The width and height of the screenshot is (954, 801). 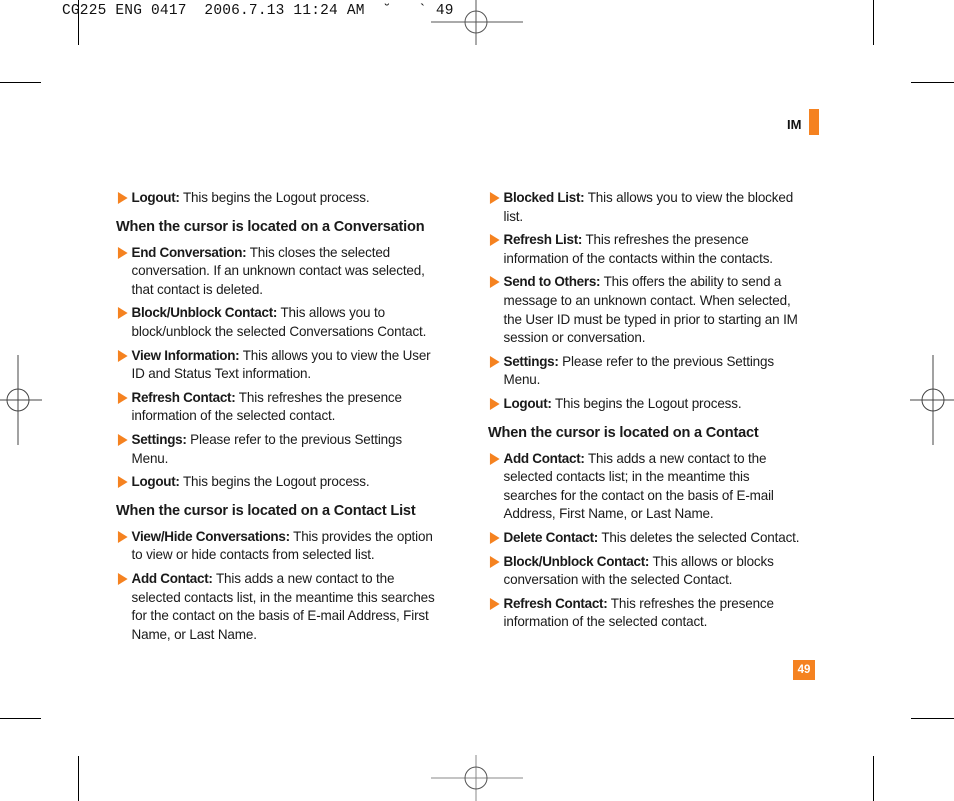 What do you see at coordinates (258, 11) in the screenshot?
I see `print-slug: CG225 ENG 0417 2006.7.13 11:24 AM ˘ ` 49` at bounding box center [258, 11].